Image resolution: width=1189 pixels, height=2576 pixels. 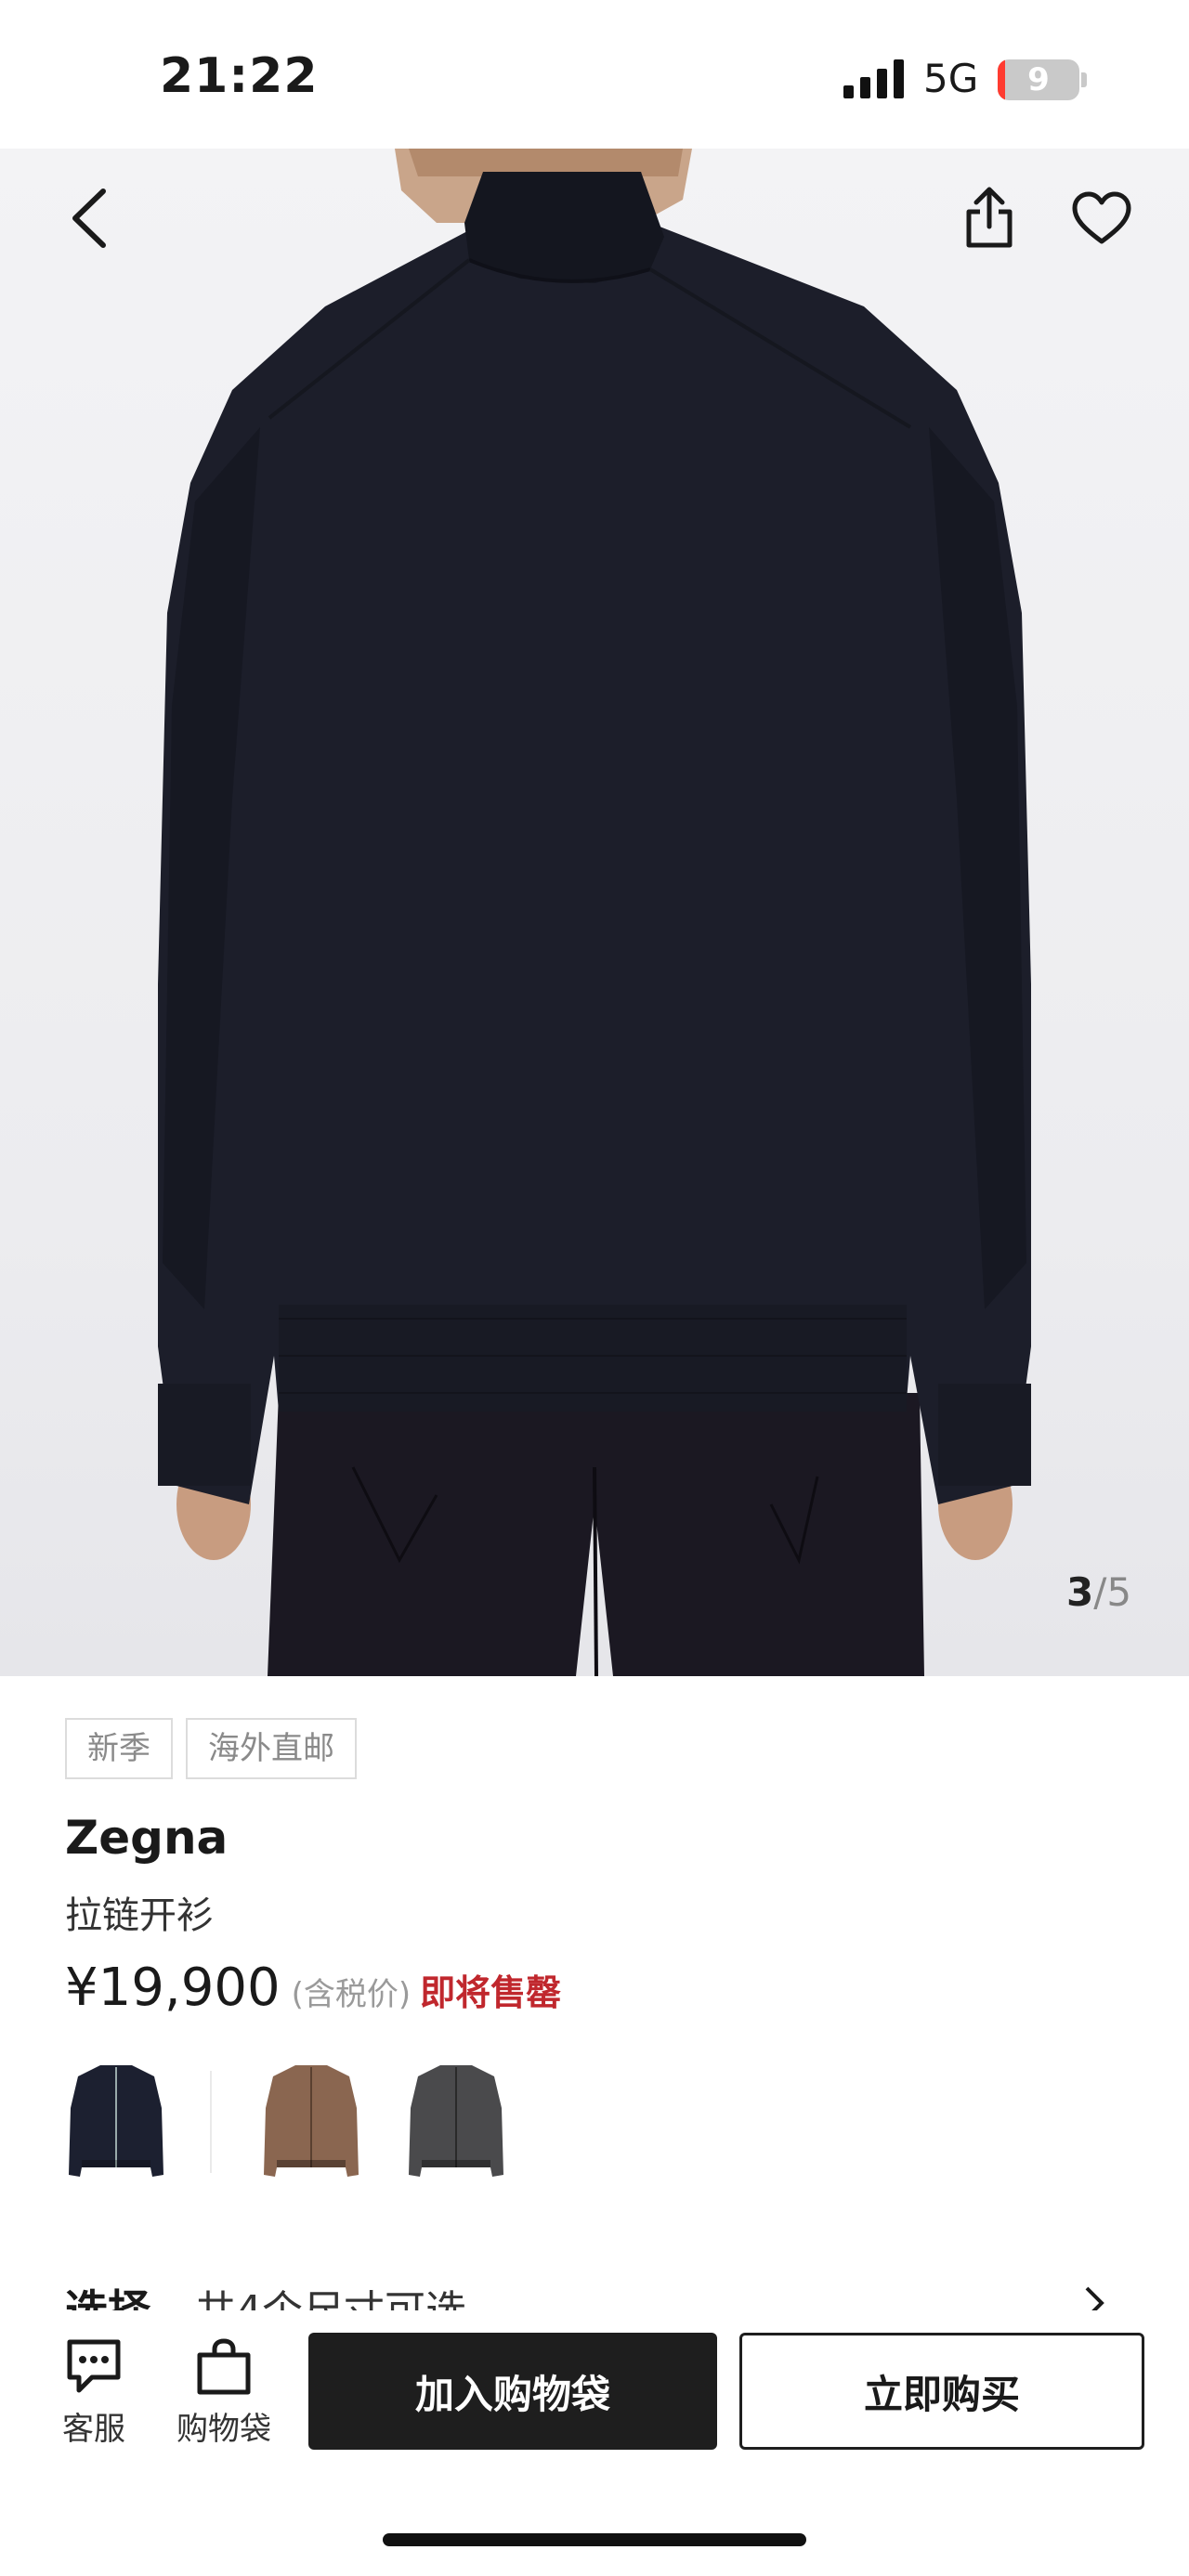 I want to click on product-brand: Zegna, so click(x=146, y=1838).